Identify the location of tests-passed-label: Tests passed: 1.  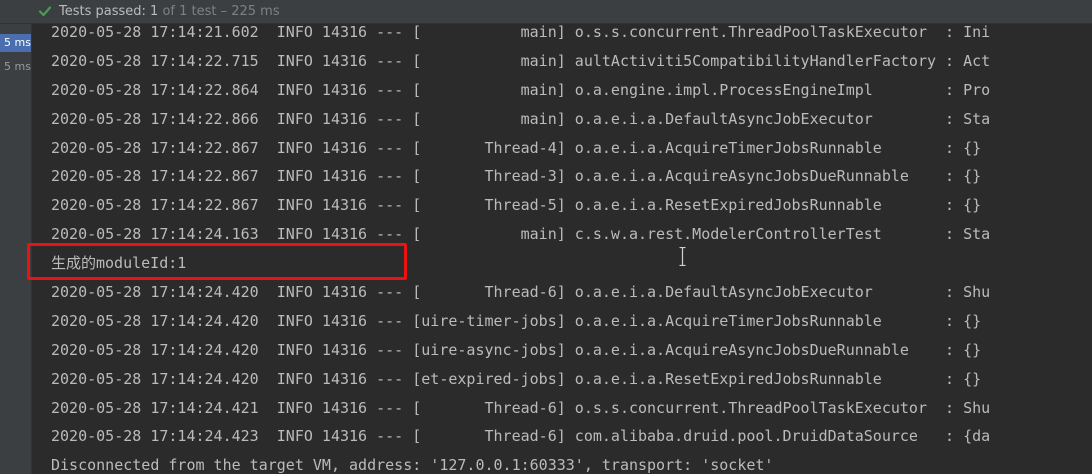
(109, 11).